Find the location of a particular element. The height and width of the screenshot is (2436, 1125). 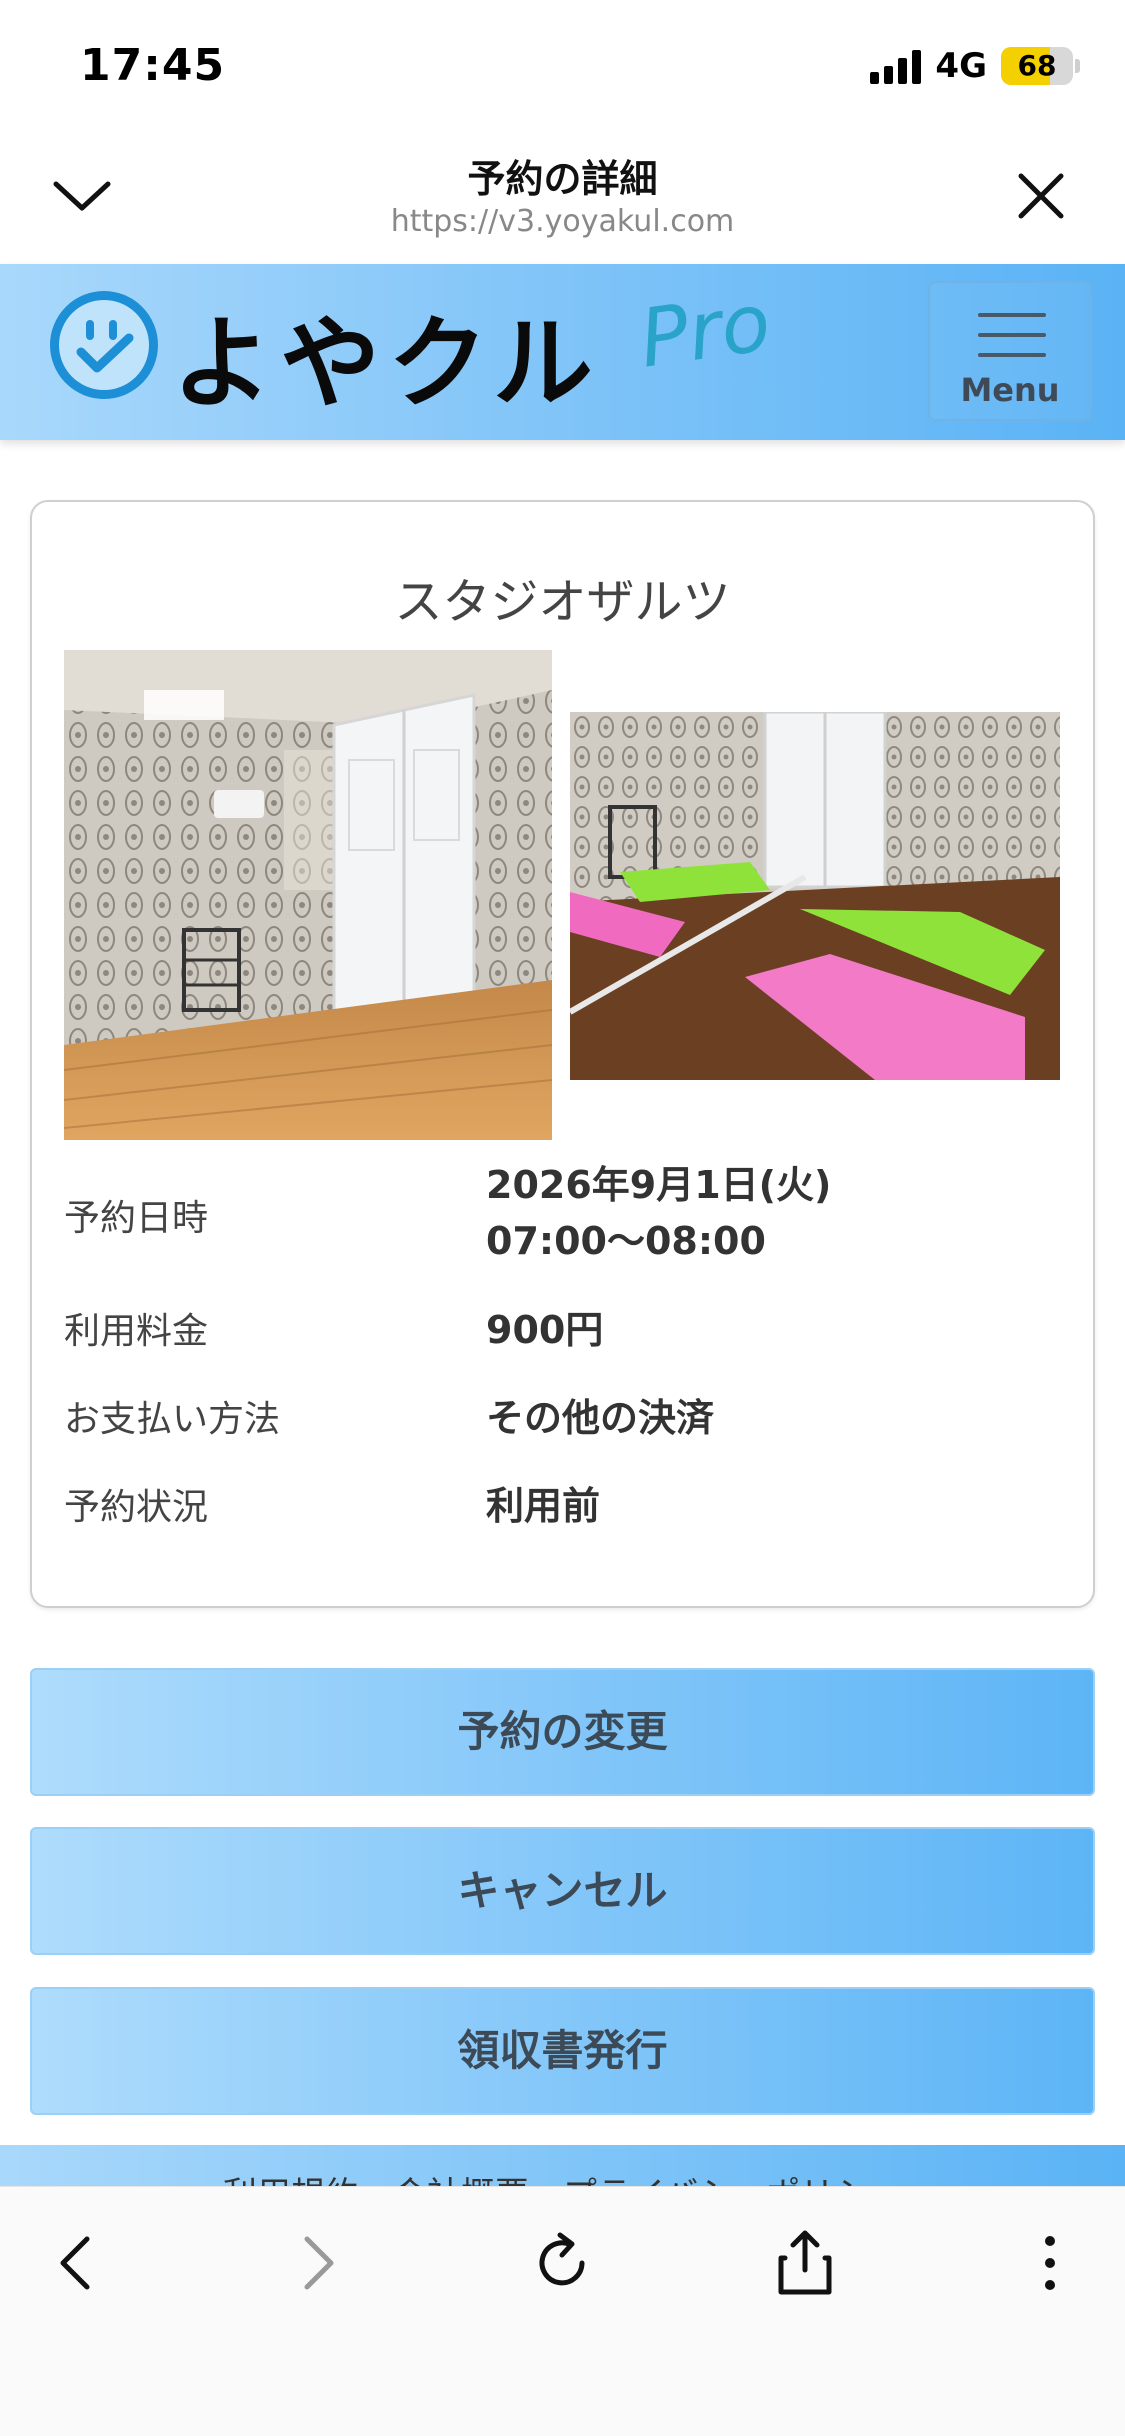

battery-icon: 68 is located at coordinates (1037, 66).